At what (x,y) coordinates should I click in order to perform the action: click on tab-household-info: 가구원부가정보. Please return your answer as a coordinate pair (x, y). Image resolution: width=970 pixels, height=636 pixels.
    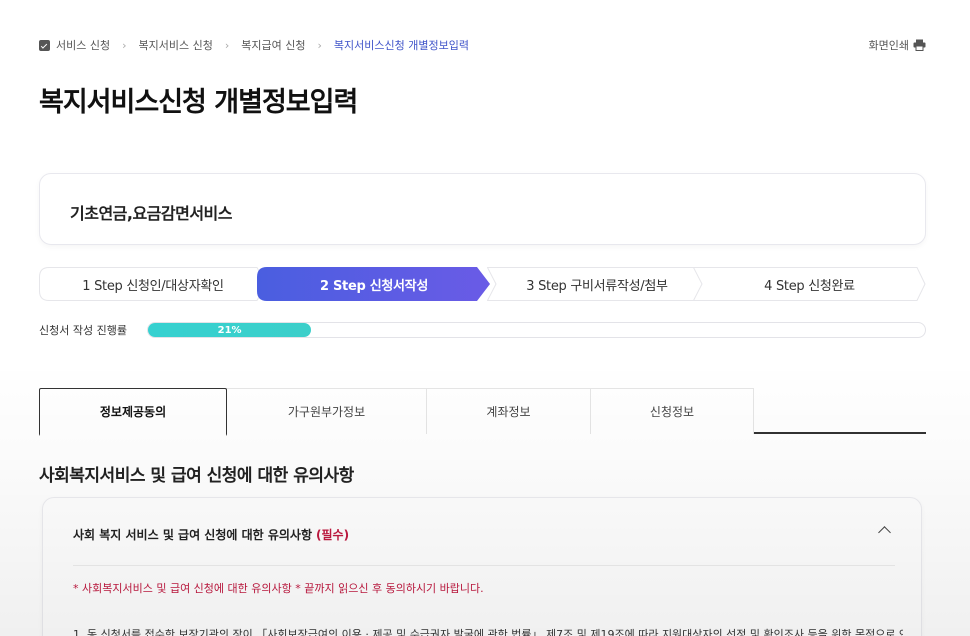
    Looking at the image, I should click on (326, 411).